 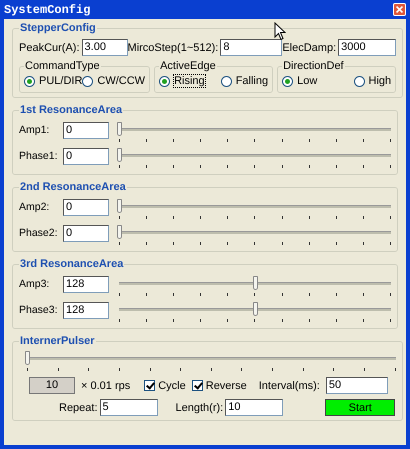 I want to click on group-title: 3rd ResonanceArea, so click(x=71, y=264).